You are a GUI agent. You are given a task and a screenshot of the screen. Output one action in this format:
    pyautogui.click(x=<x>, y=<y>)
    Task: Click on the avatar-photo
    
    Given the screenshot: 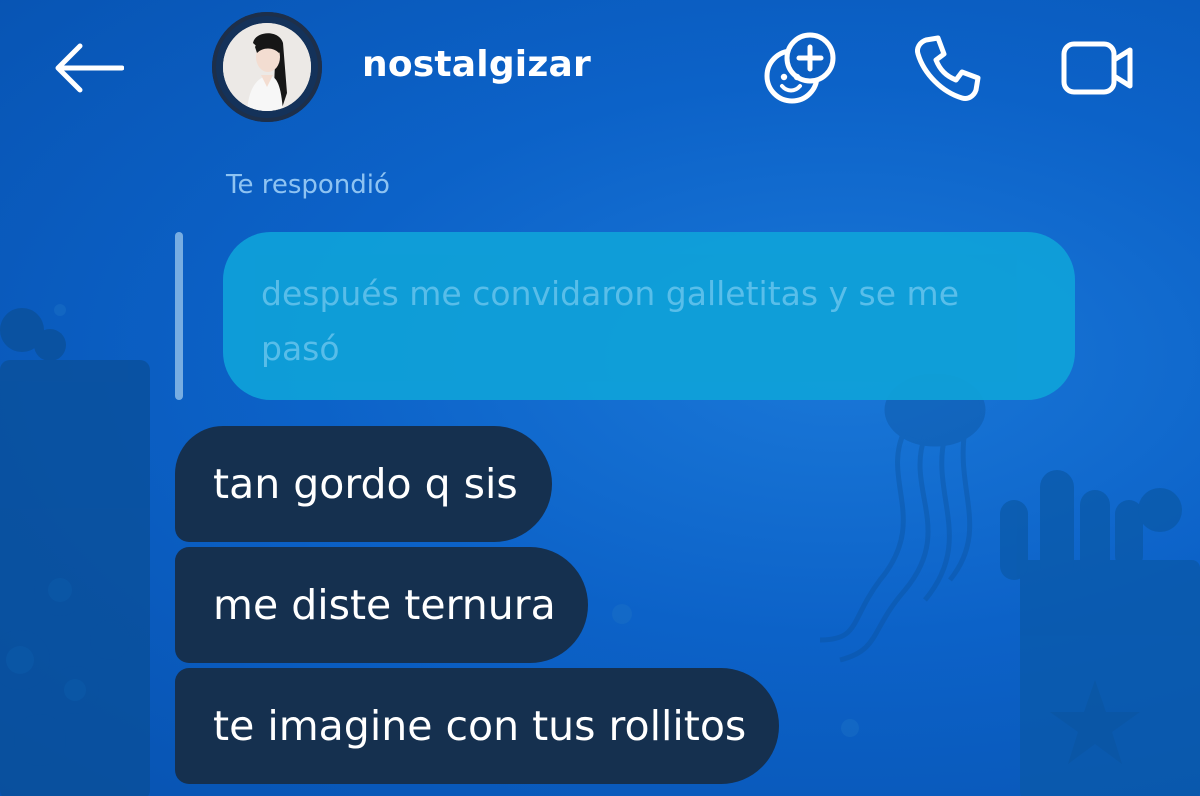 What is the action you would take?
    pyautogui.click(x=267, y=67)
    